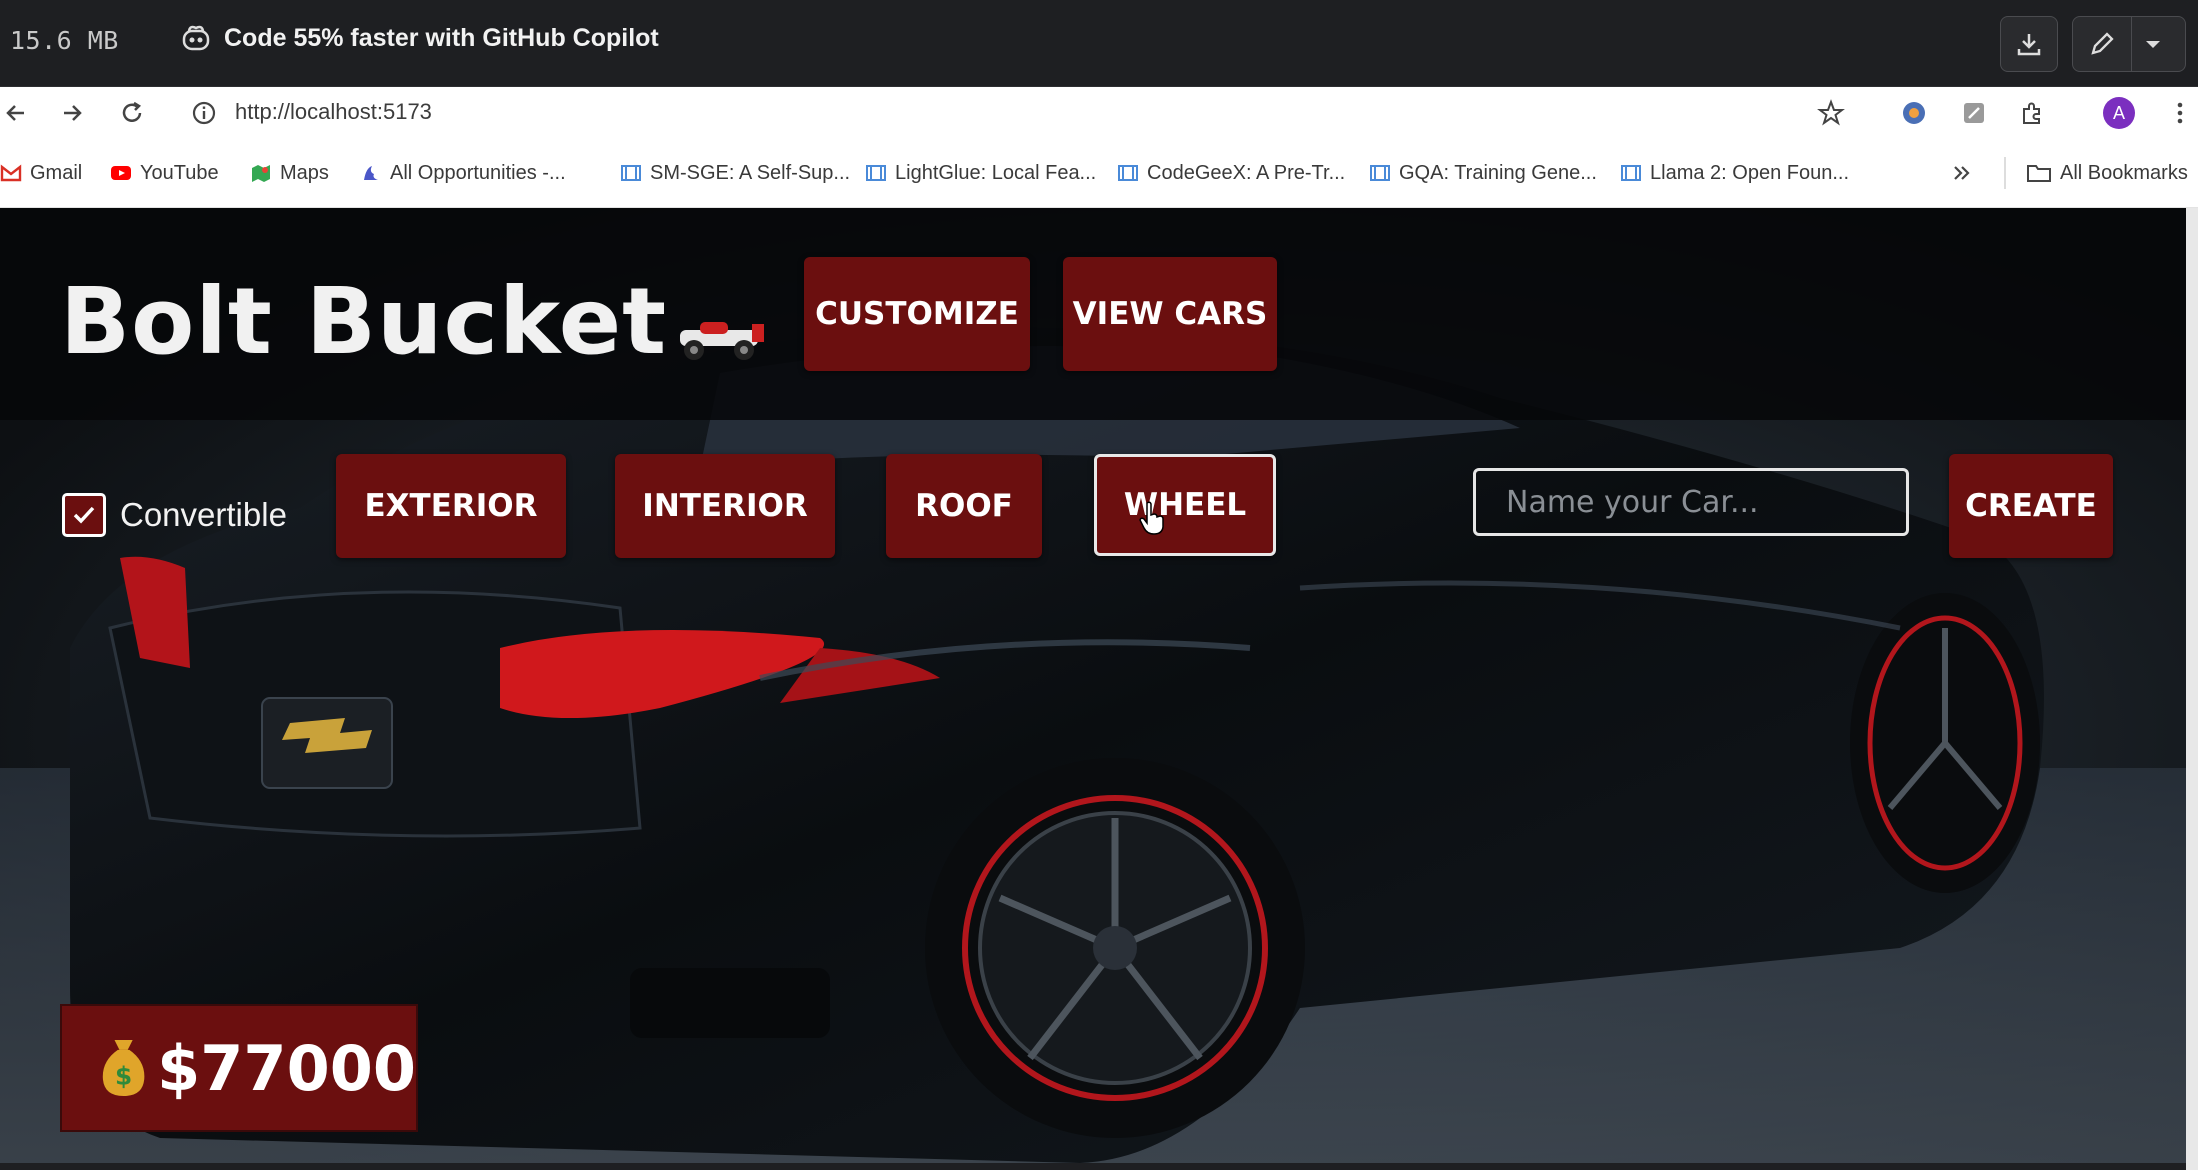 This screenshot has height=1170, width=2198. I want to click on extension-tool-icon, so click(1974, 113).